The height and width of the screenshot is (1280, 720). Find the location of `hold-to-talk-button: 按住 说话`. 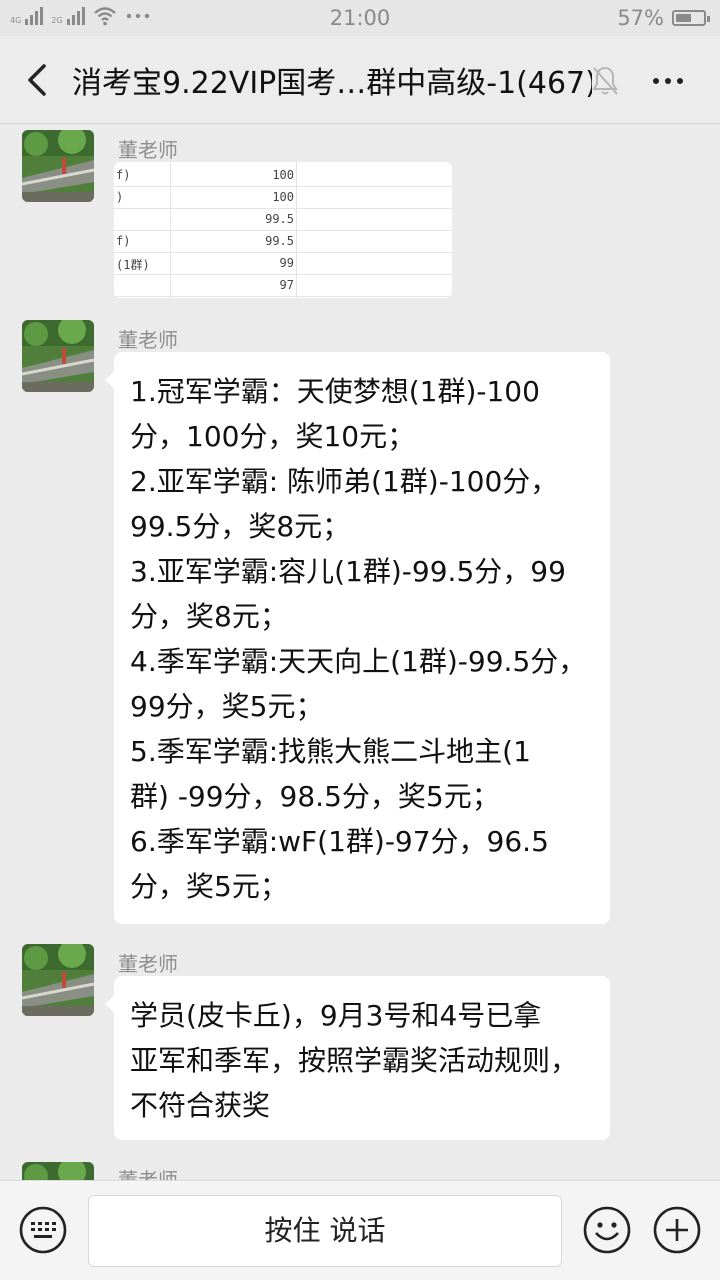

hold-to-talk-button: 按住 说话 is located at coordinates (325, 1231).